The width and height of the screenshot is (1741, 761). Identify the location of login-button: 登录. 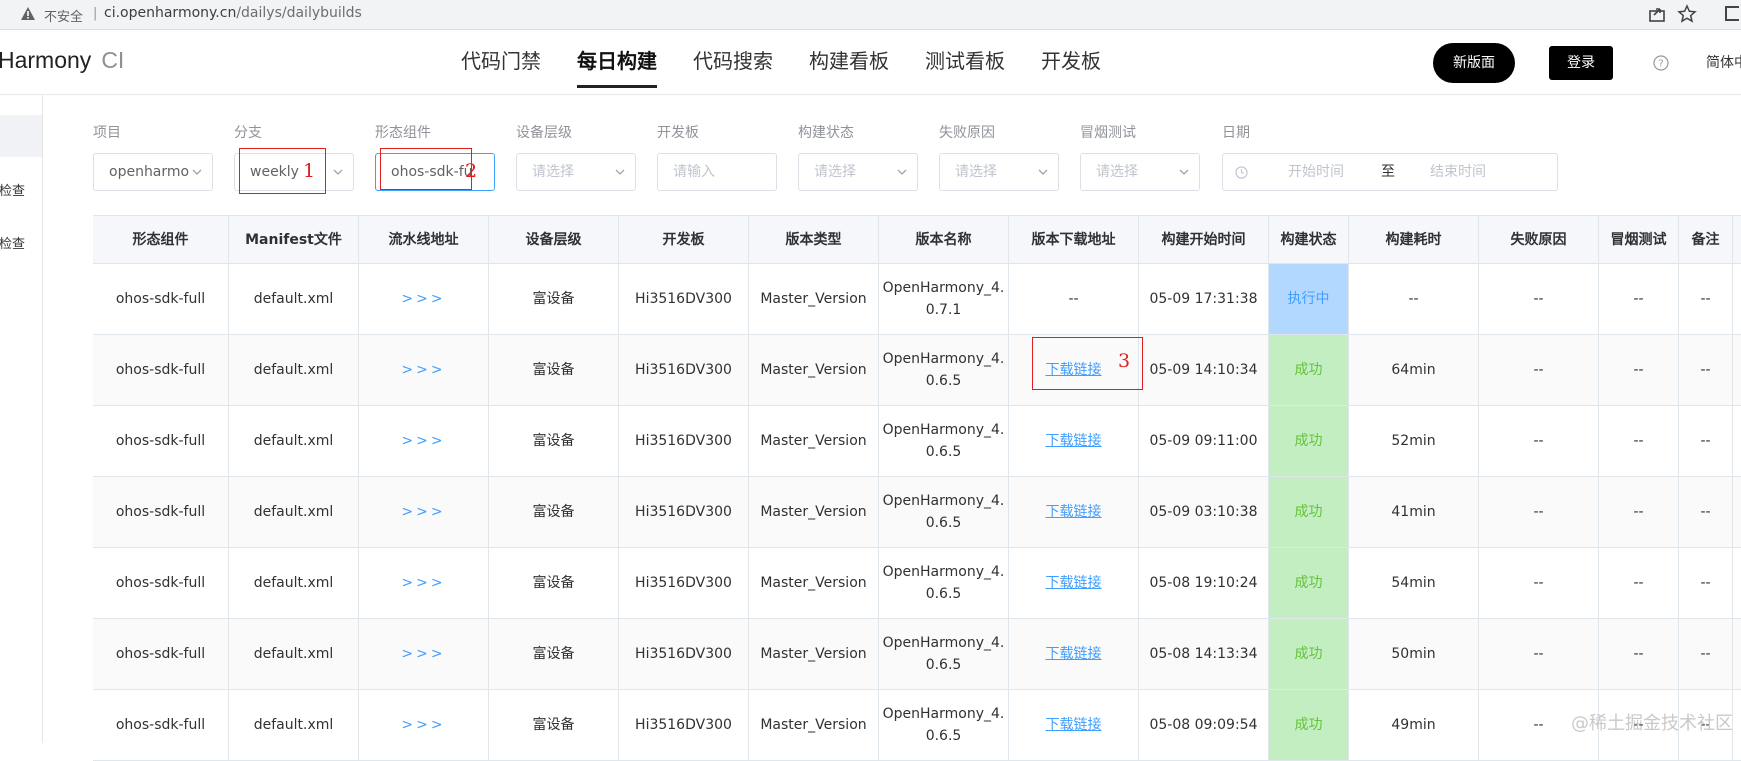
(1581, 63).